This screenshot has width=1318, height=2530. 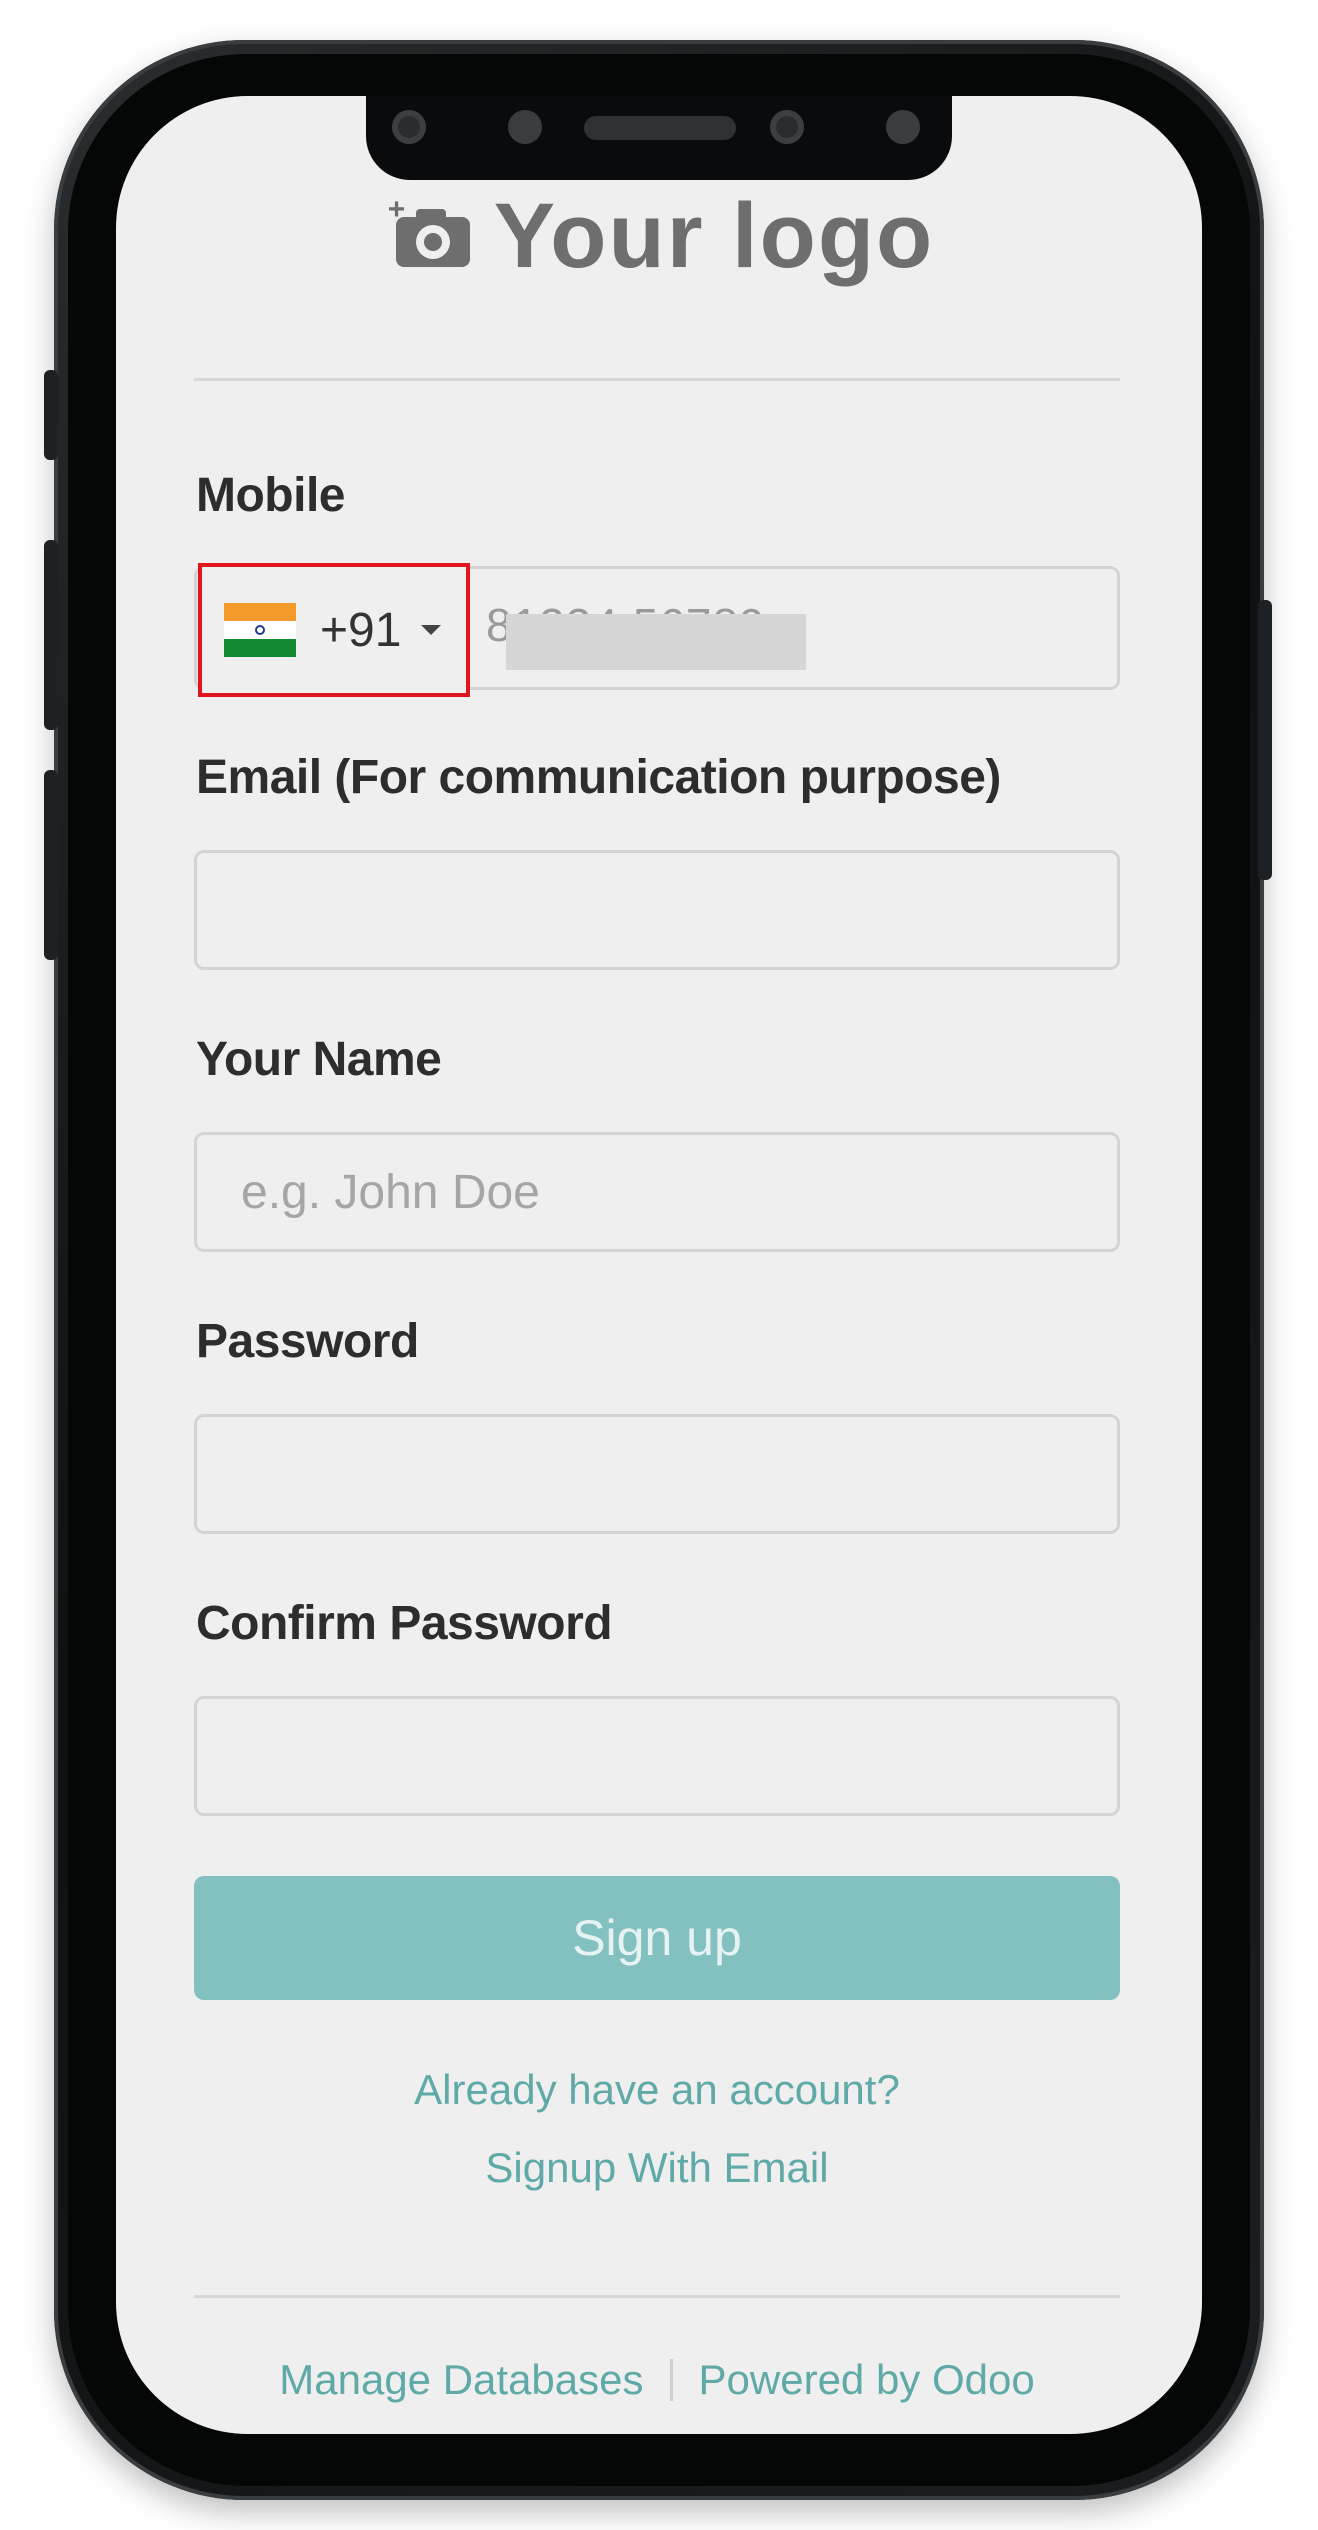 I want to click on volume-down-button, so click(x=51, y=865).